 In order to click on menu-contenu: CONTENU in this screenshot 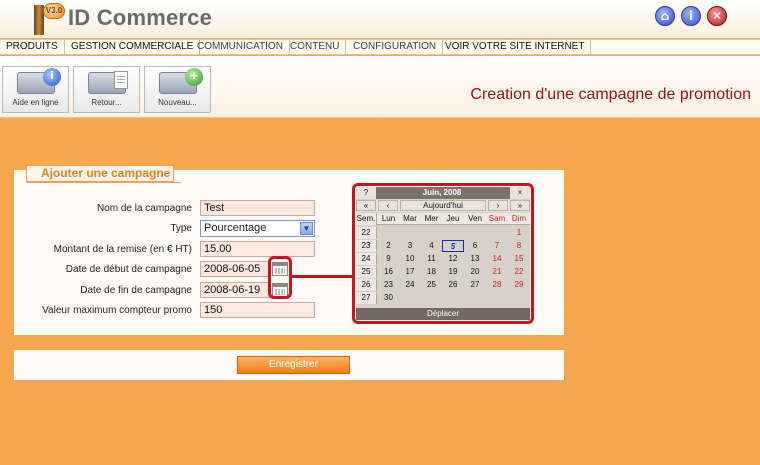, I will do `click(315, 47)`.